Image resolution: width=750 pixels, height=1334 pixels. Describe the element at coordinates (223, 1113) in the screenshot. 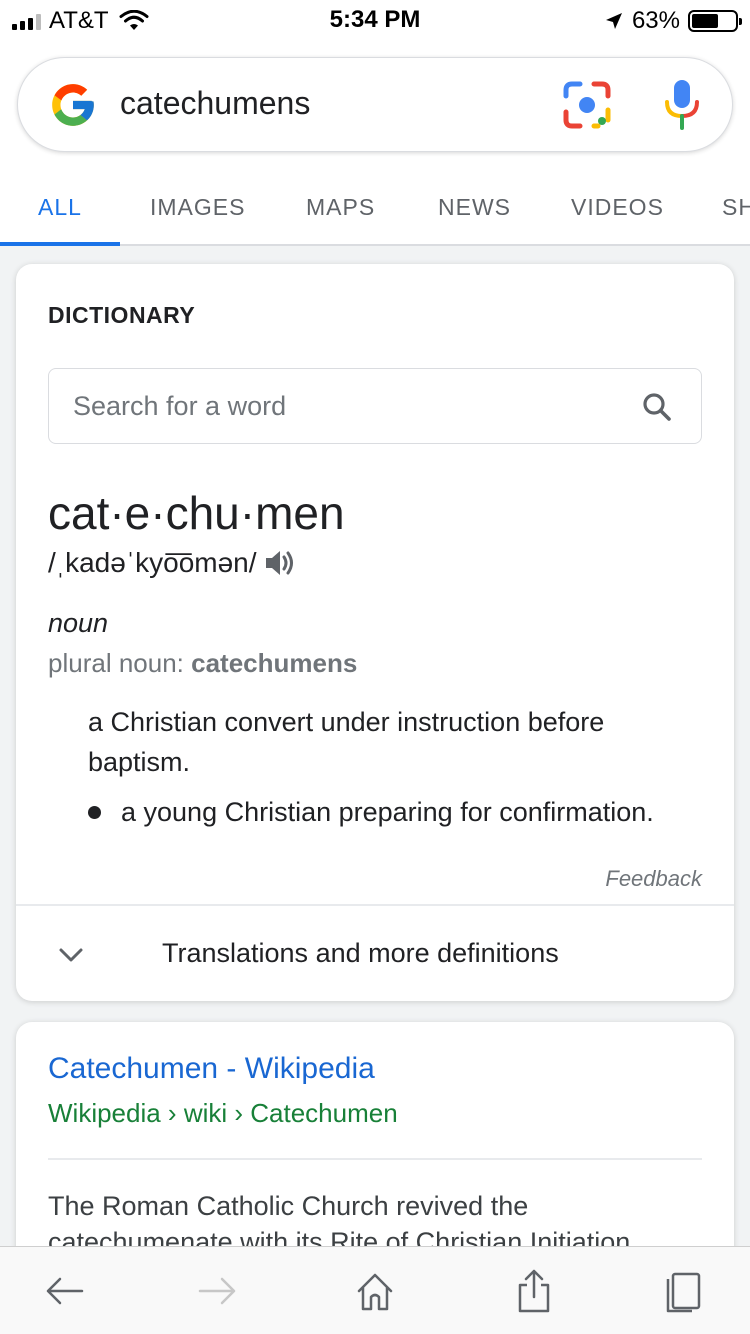

I see `result-breadcrumb: Wikipedia › wiki › Catechumen` at that location.